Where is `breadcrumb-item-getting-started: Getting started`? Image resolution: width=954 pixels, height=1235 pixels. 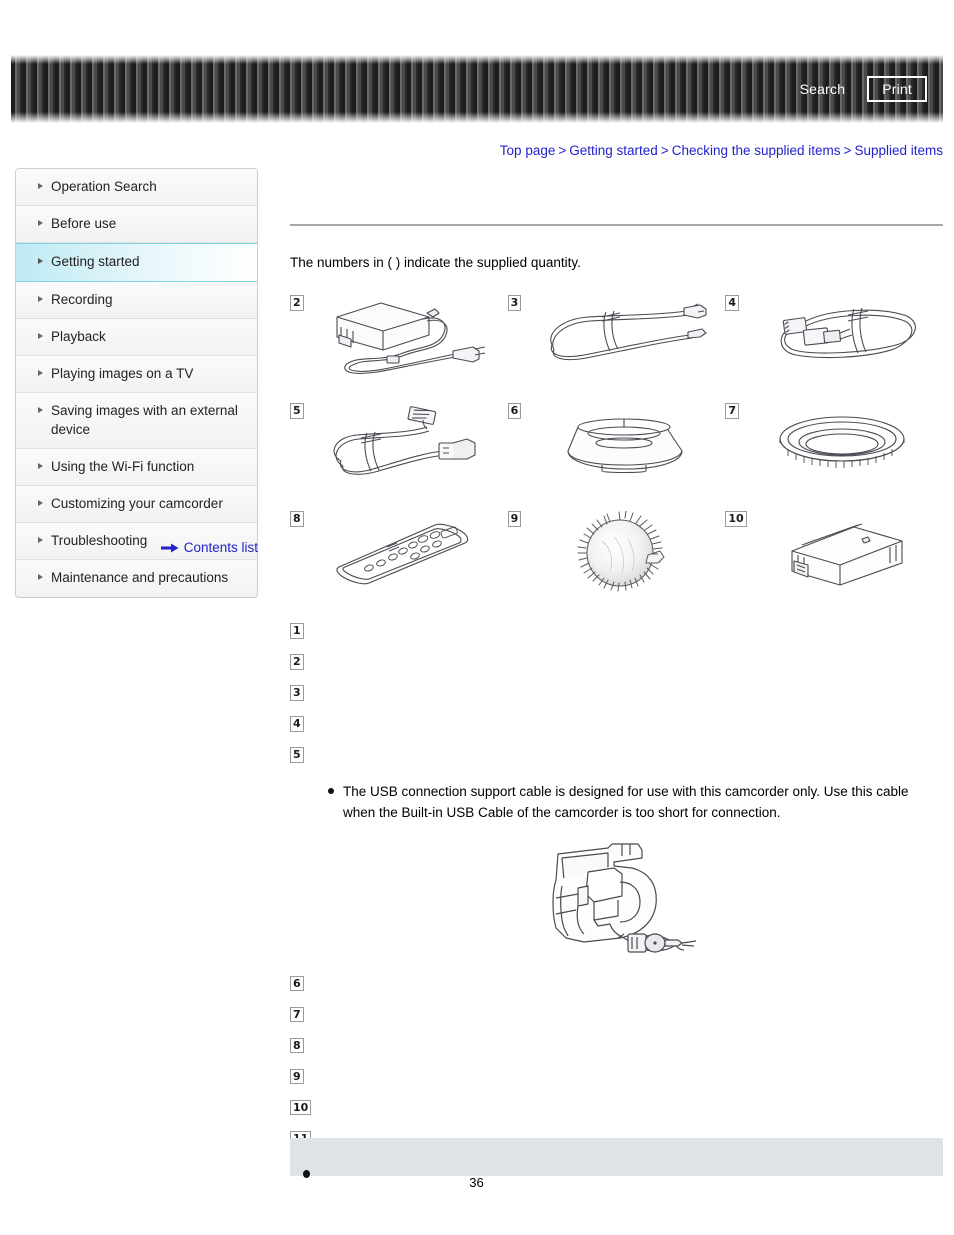 breadcrumb-item-getting-started: Getting started is located at coordinates (613, 150).